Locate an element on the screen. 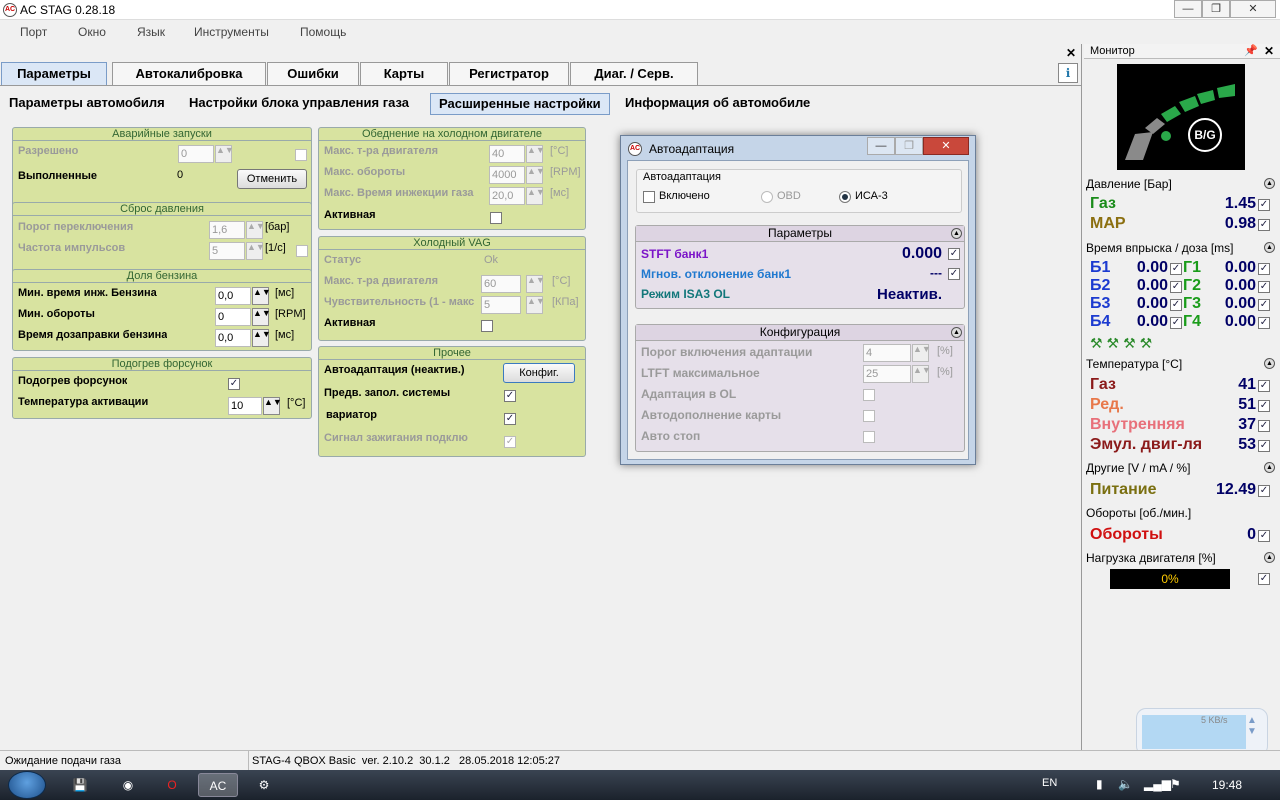  heat-checkbox: ✓ is located at coordinates (234, 384).